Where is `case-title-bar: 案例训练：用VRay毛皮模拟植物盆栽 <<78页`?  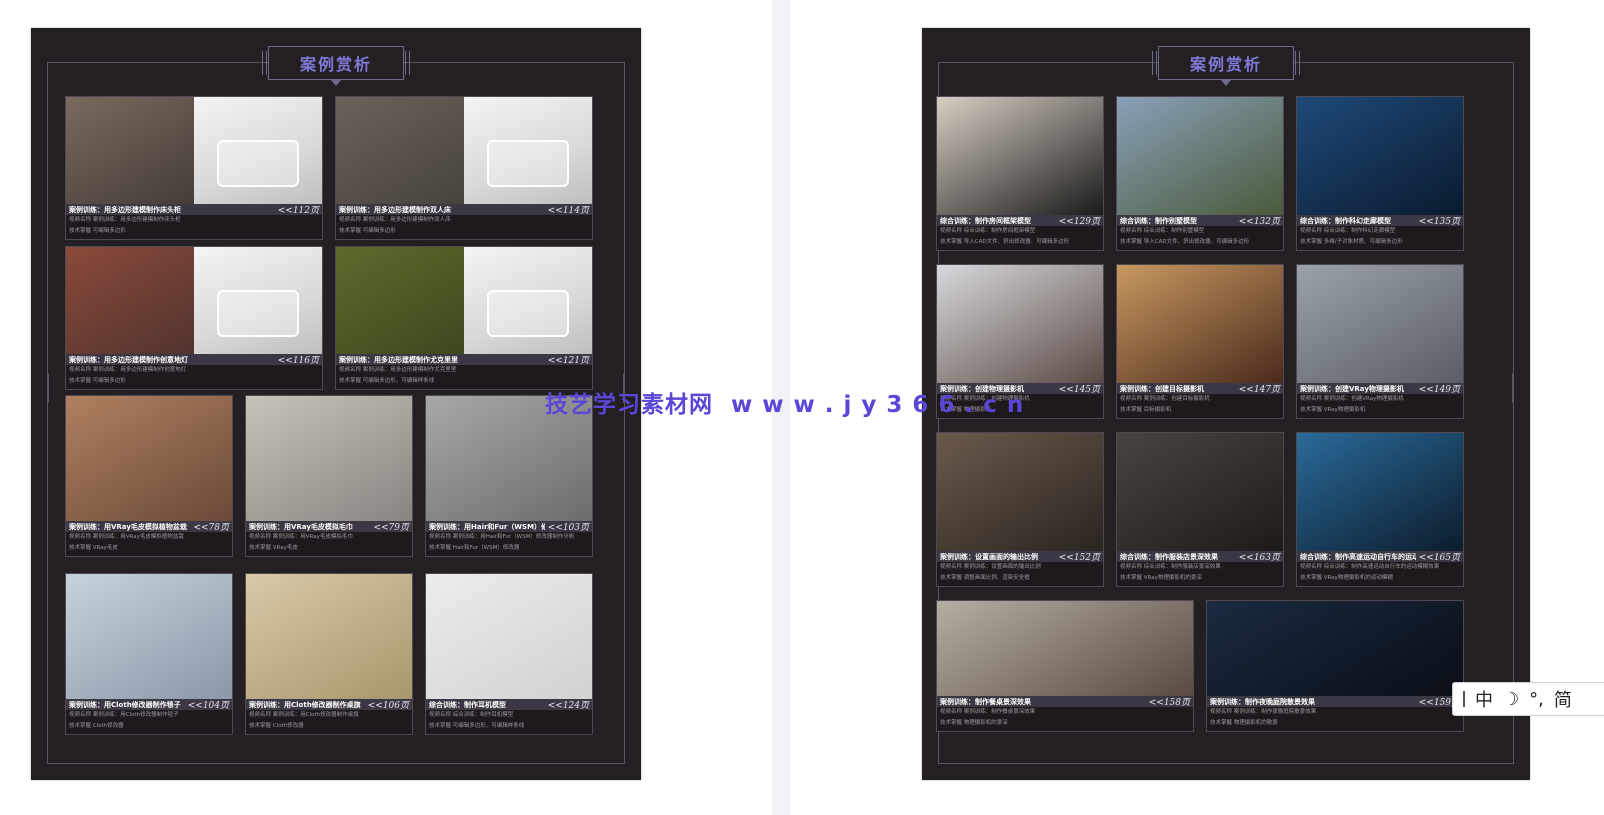 case-title-bar: 案例训练：用VRay毛皮模拟植物盆栽 <<78页 is located at coordinates (149, 527).